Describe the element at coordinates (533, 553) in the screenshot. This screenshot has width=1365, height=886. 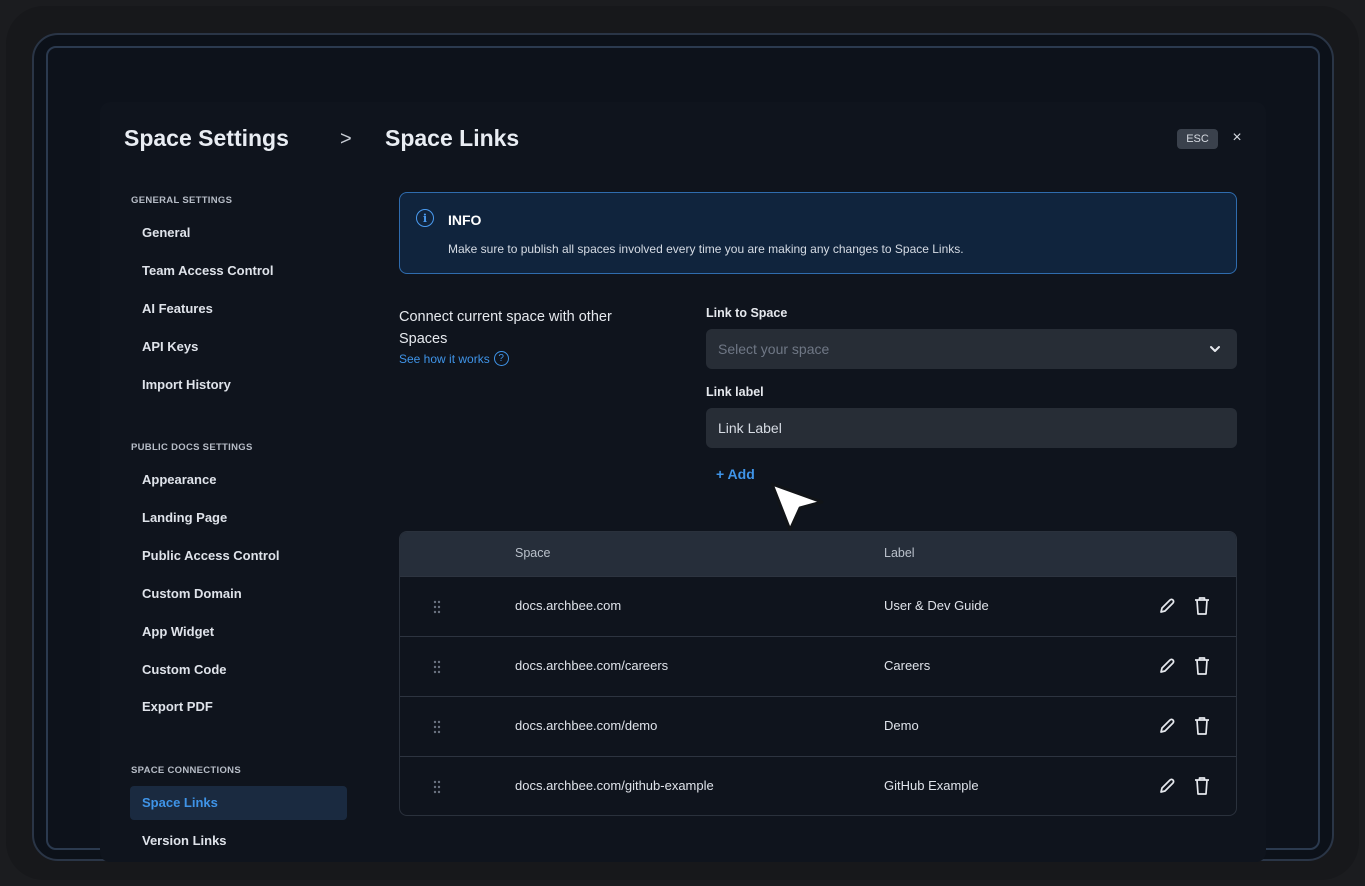
I see `column-header-space: Space` at that location.